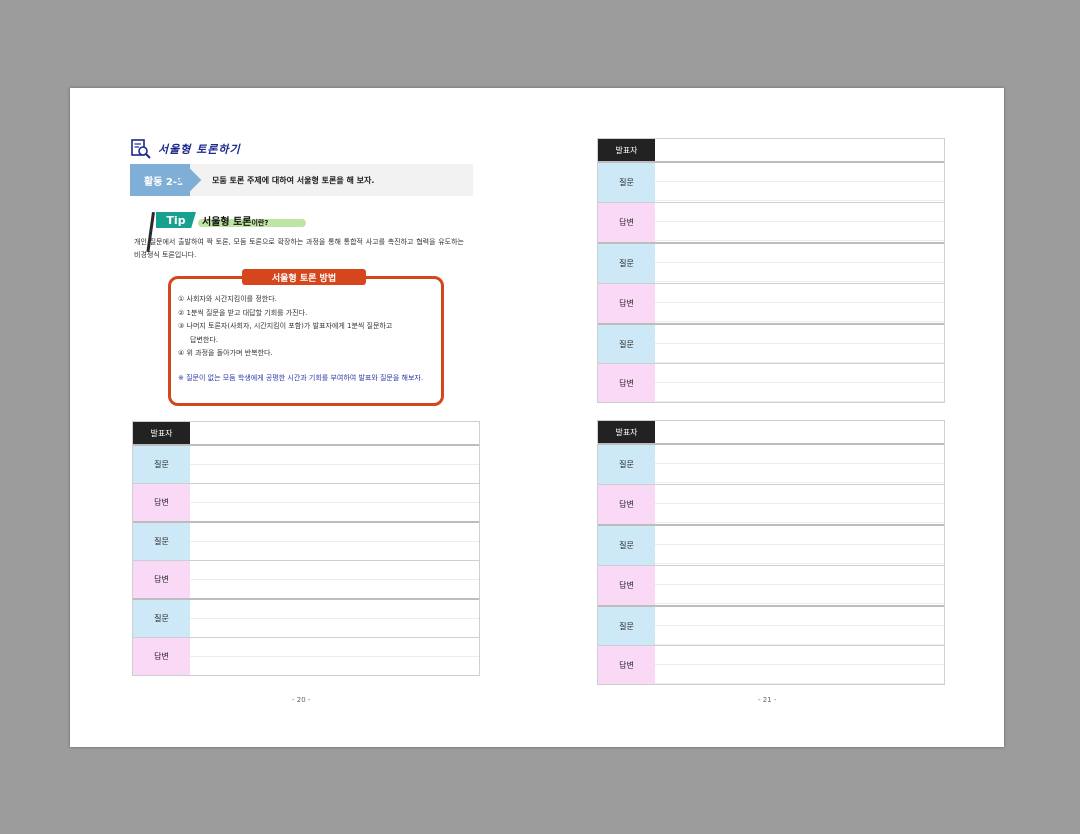 This screenshot has height=834, width=1080. What do you see at coordinates (304, 277) in the screenshot?
I see `method-title: 서울형 토론 방법` at bounding box center [304, 277].